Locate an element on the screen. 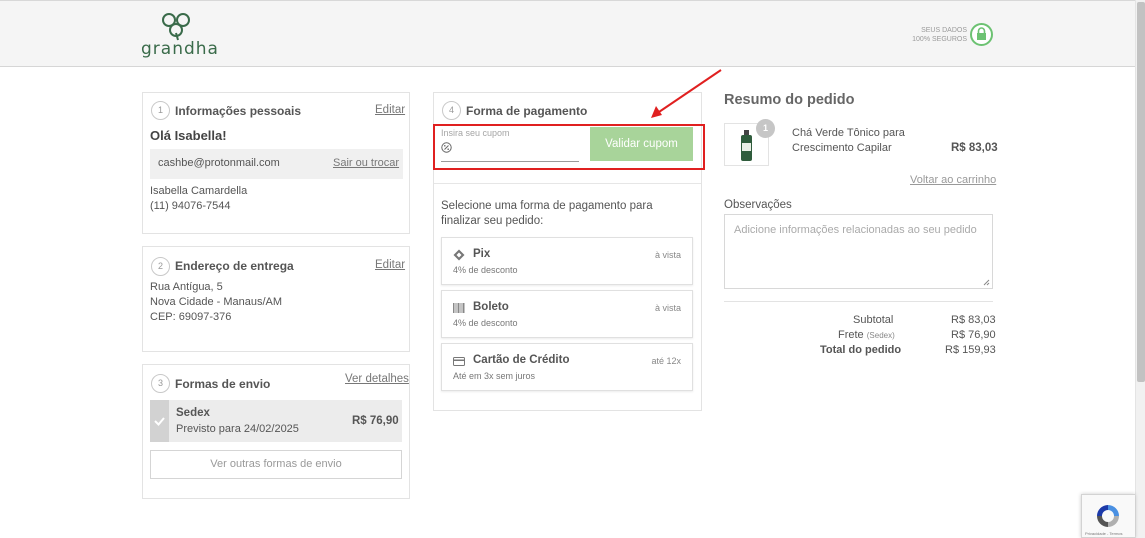 This screenshot has height=538, width=1145. subtotal-value: R$ 83,03 is located at coordinates (973, 320).